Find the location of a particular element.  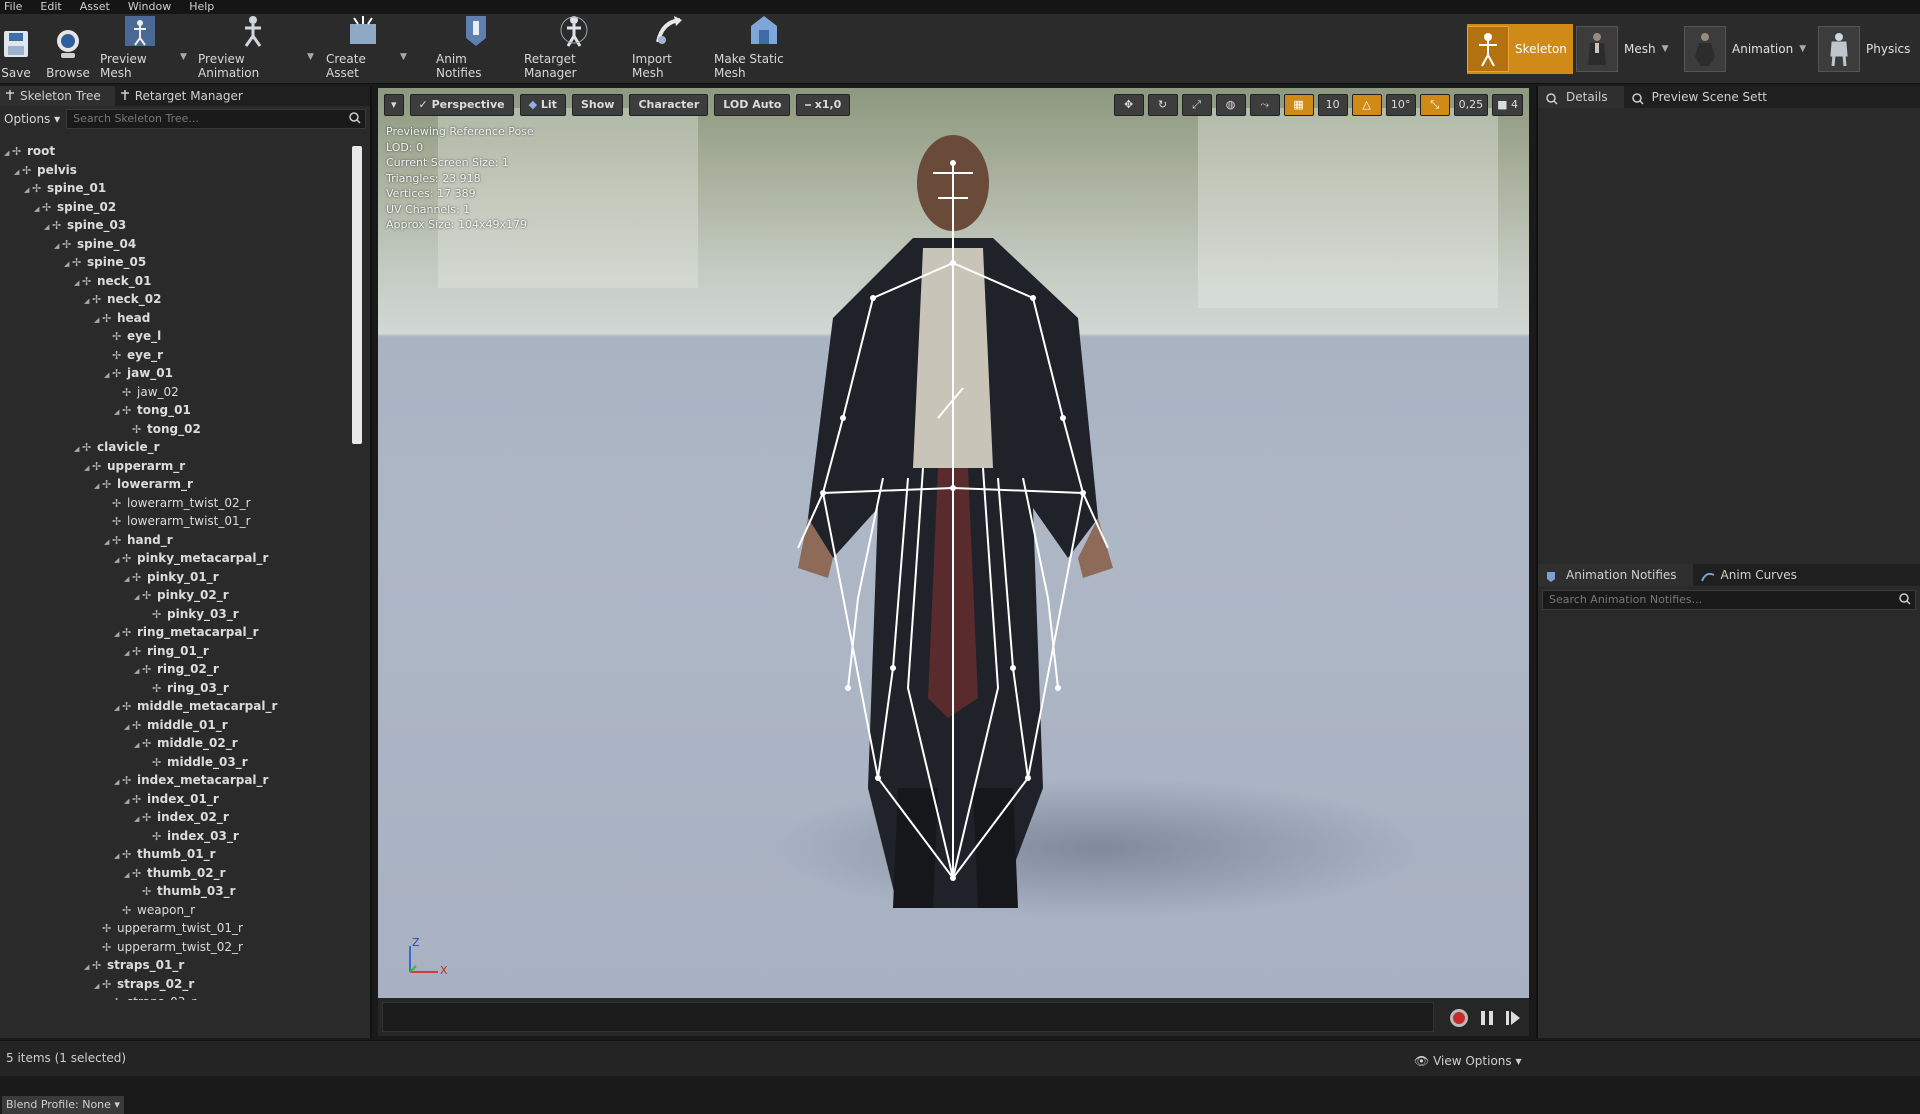

rotate-icon: ↻ is located at coordinates (1162, 105).